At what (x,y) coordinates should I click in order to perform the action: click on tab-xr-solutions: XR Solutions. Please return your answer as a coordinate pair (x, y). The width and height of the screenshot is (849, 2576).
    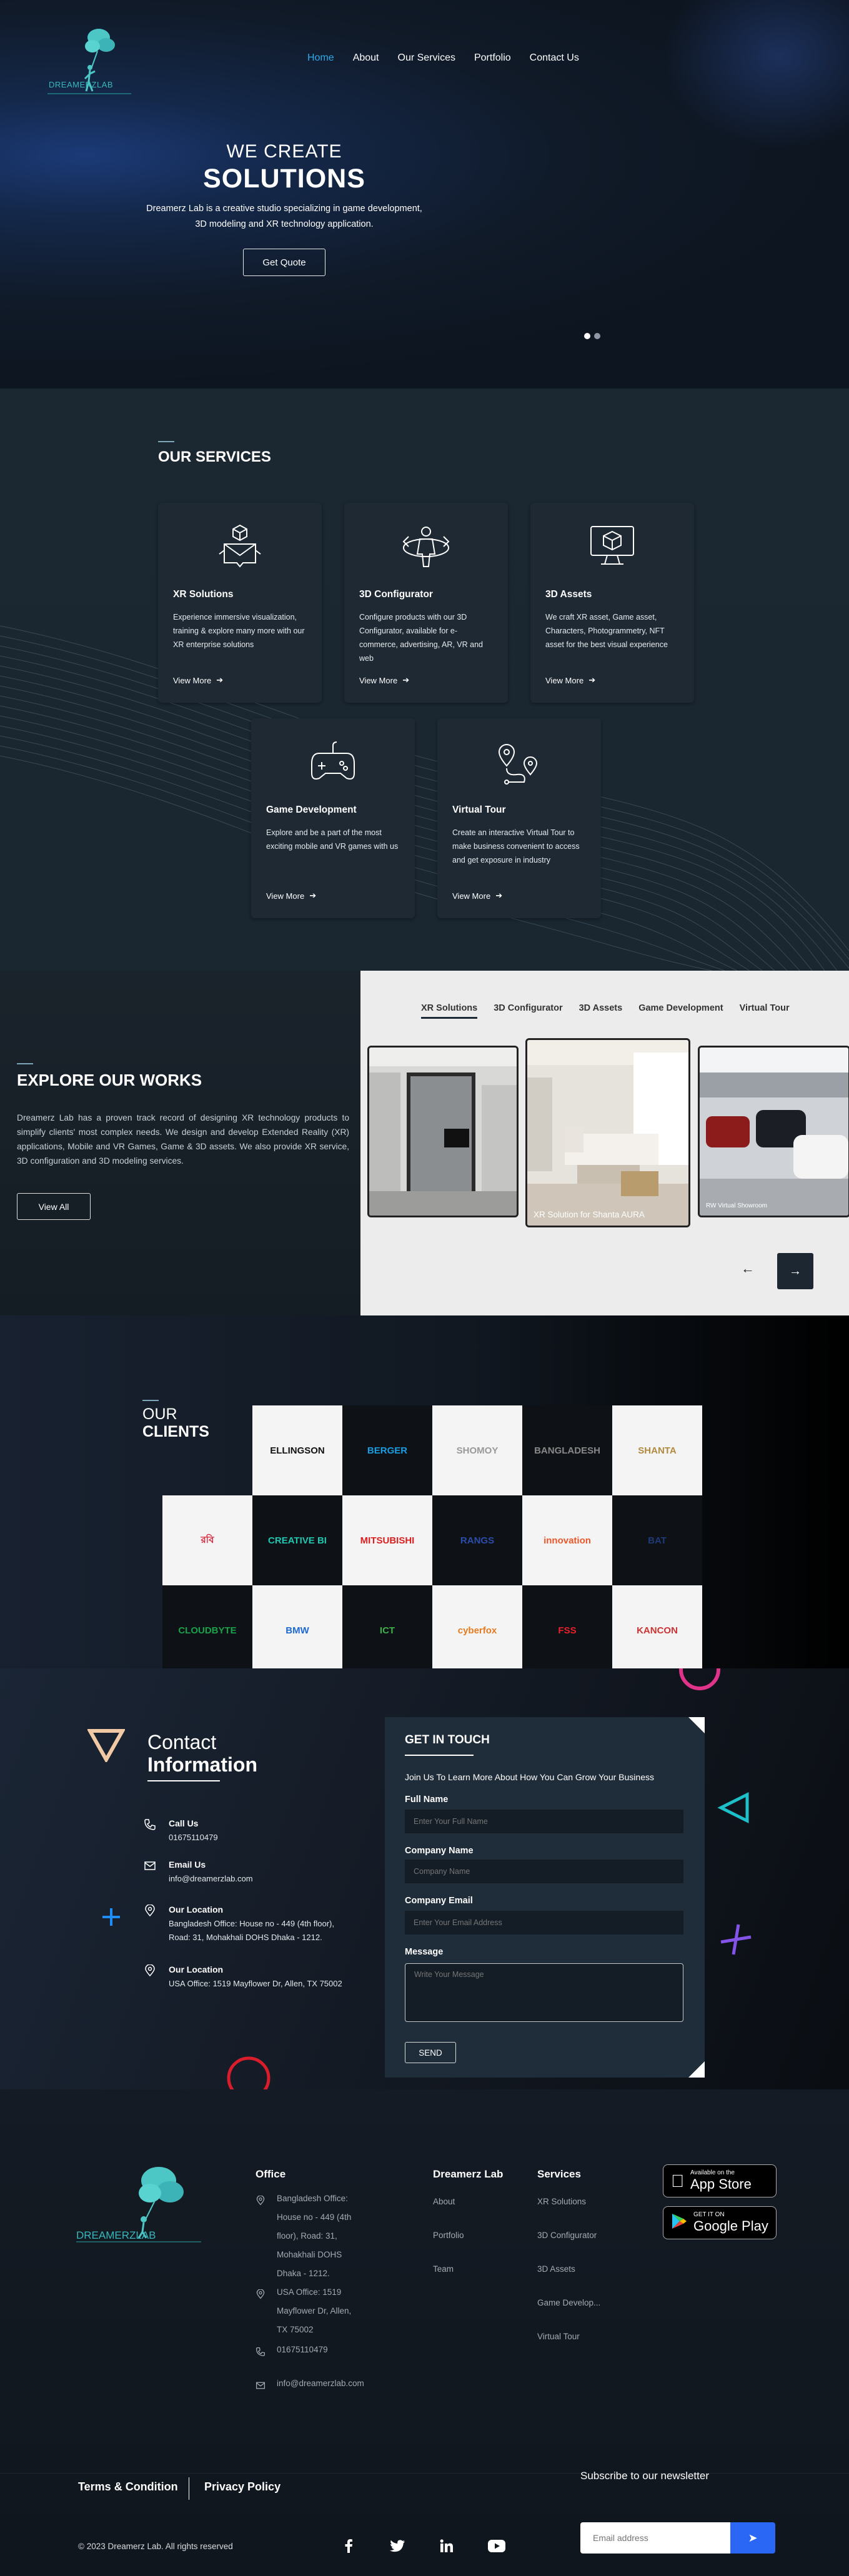
    Looking at the image, I should click on (449, 1011).